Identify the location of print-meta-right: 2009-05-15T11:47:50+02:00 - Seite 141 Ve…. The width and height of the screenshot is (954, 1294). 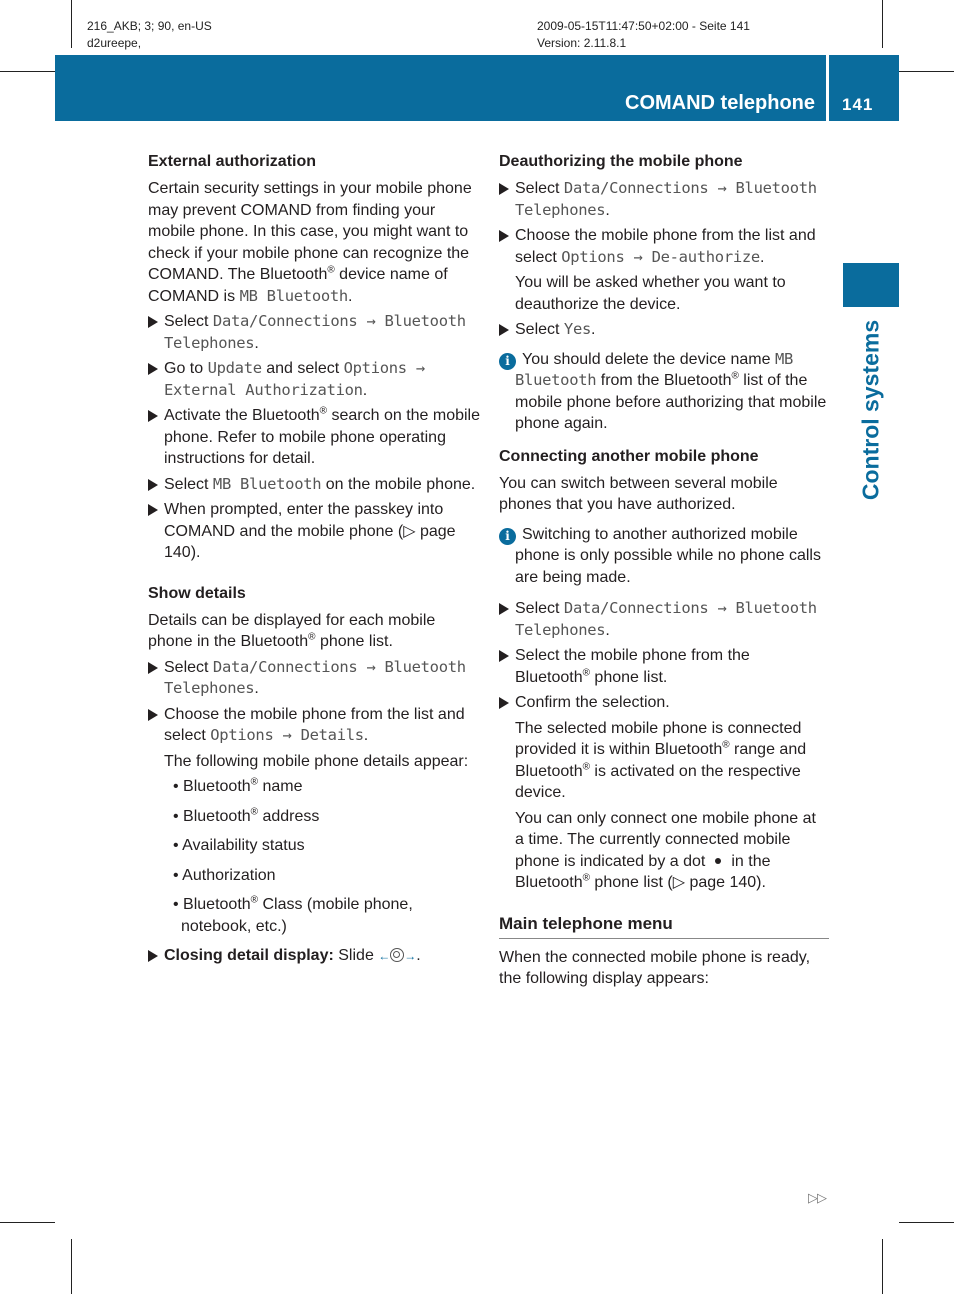
(643, 35).